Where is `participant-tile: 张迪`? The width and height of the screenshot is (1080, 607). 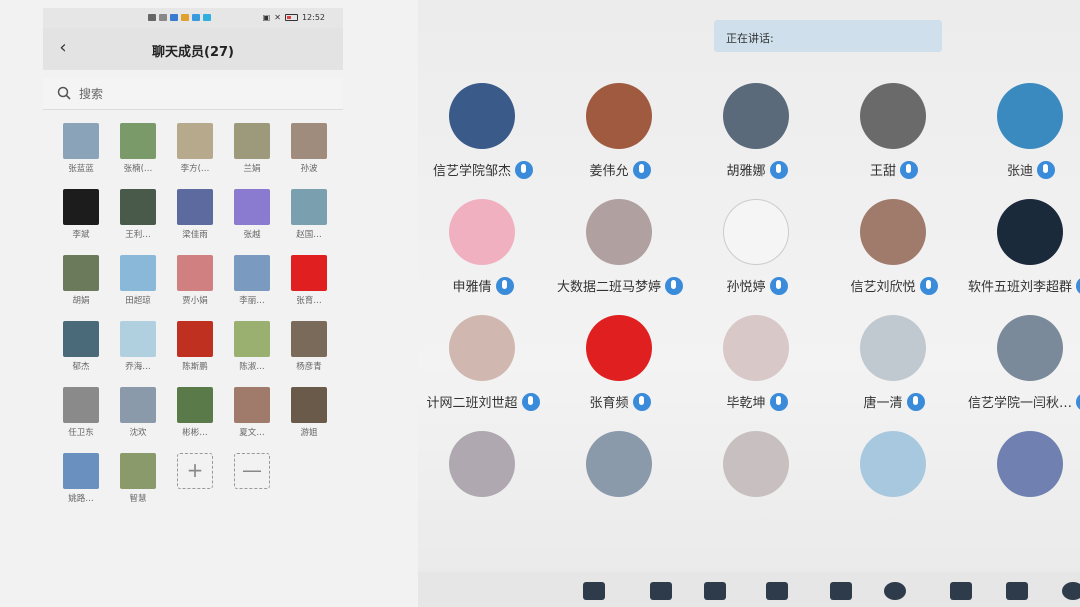
participant-tile: 张迪 is located at coordinates (1015, 138).